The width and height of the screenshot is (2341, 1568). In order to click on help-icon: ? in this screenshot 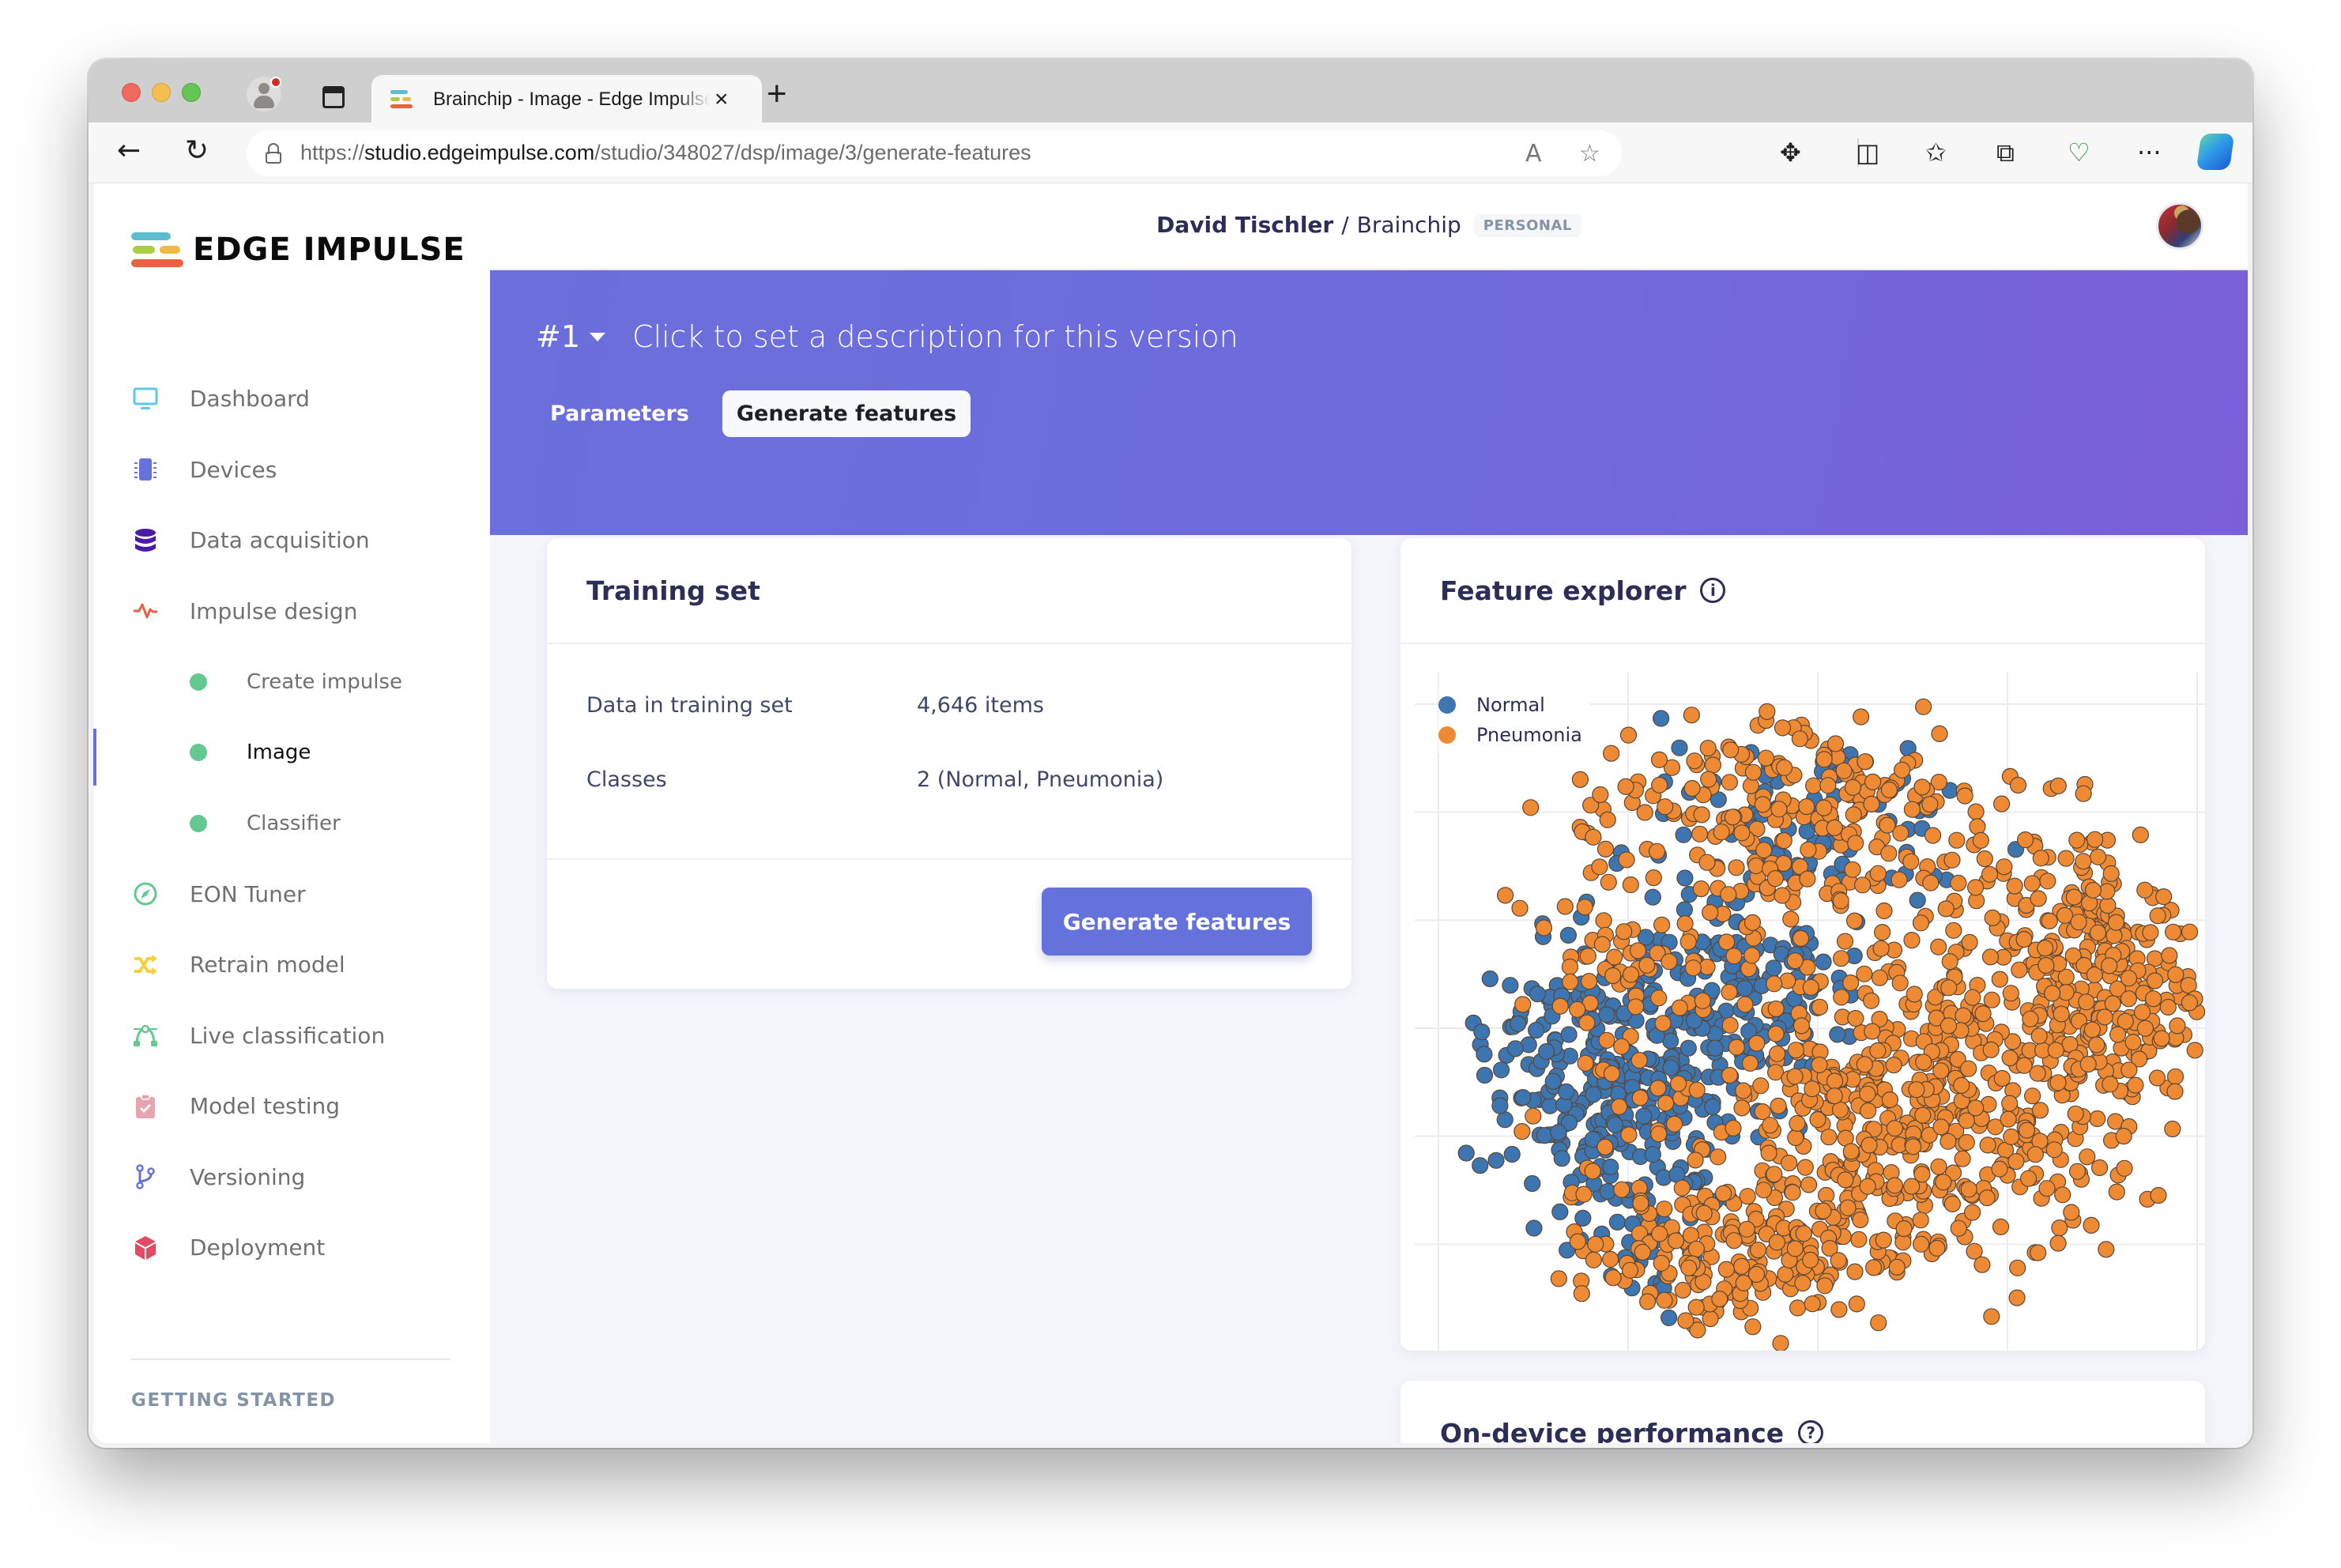, I will do `click(1811, 1431)`.